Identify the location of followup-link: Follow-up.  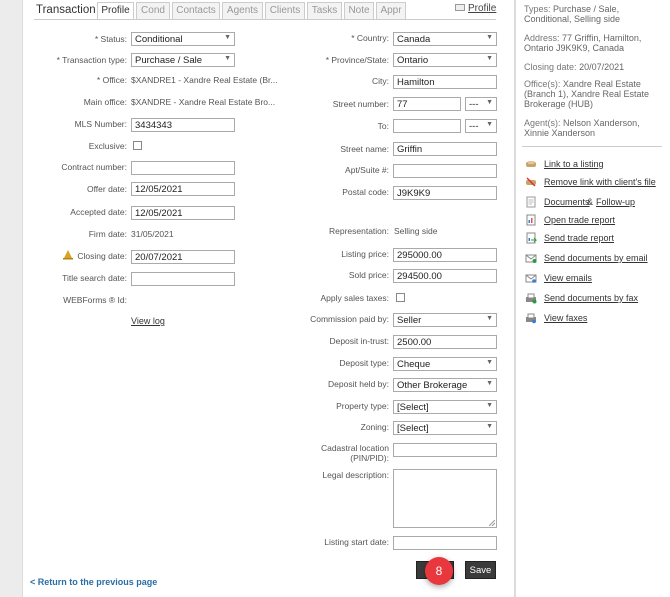
(615, 202).